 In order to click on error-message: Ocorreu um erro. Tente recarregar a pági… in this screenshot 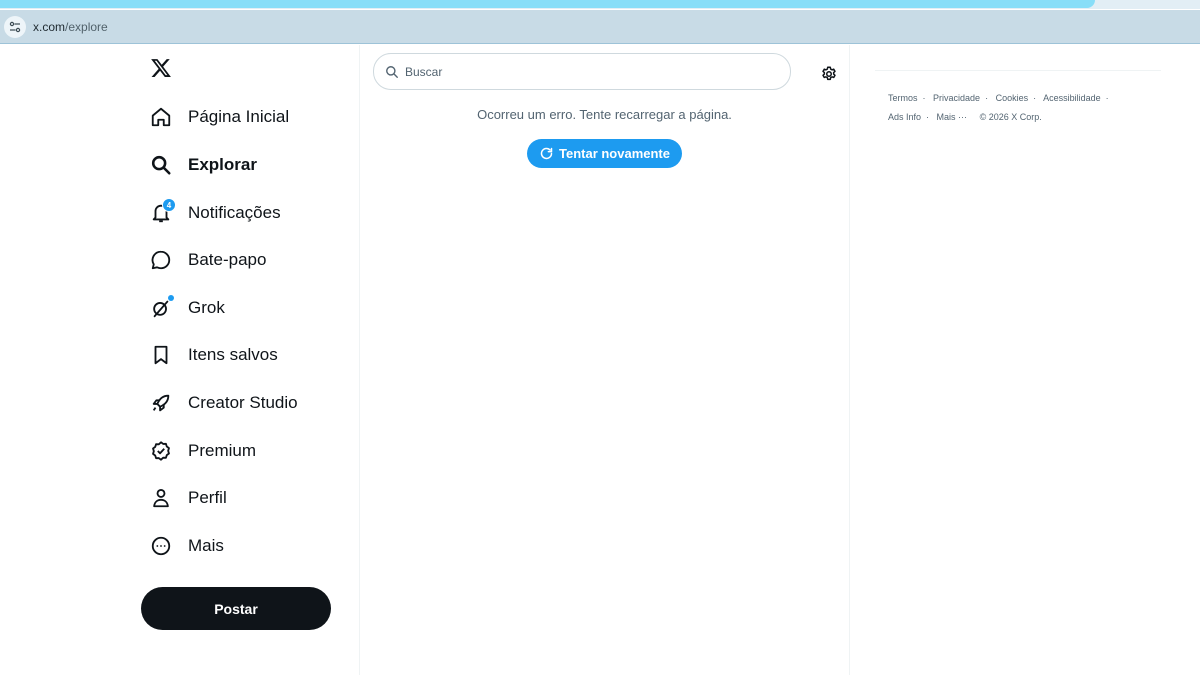, I will do `click(604, 114)`.